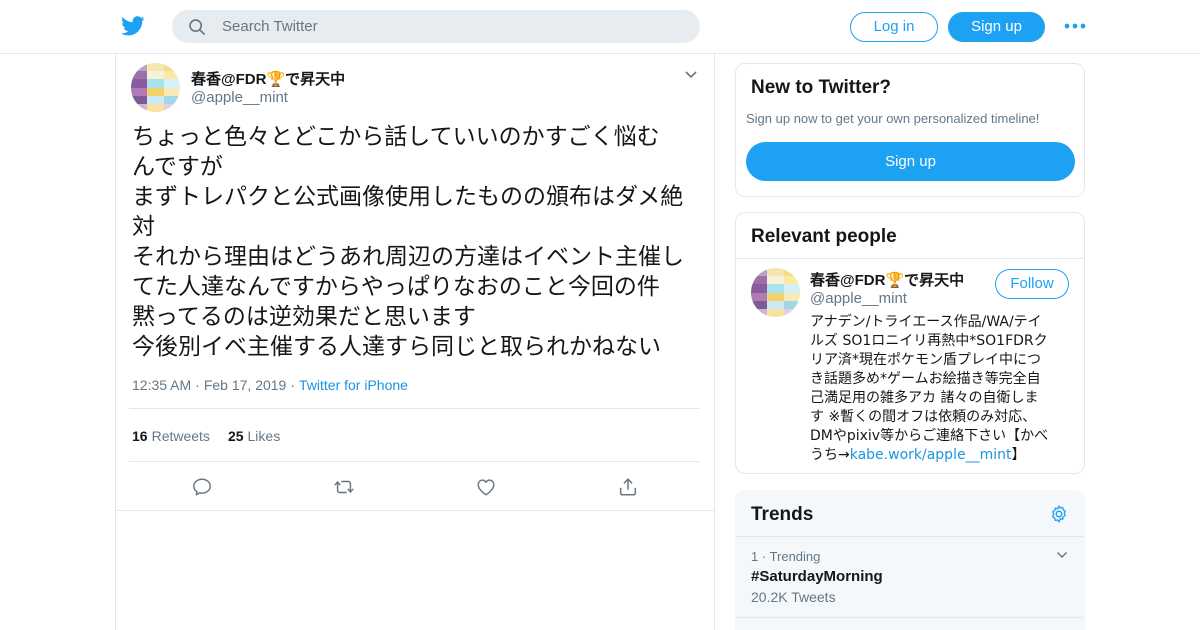  What do you see at coordinates (926, 322) in the screenshot?
I see `bio-line: アナデン/トライエース作品/WA/テイ` at bounding box center [926, 322].